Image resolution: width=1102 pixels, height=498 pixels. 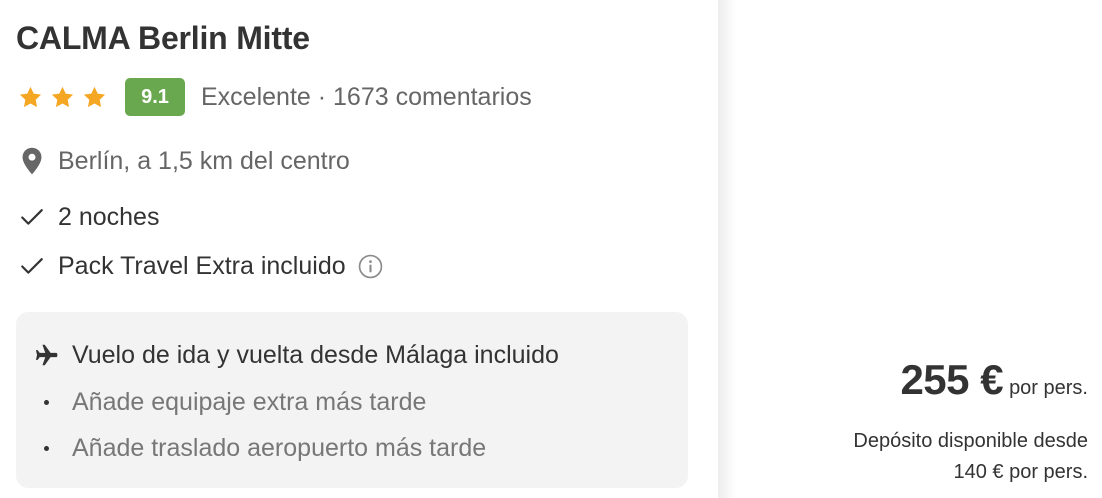 What do you see at coordinates (366, 97) in the screenshot?
I see `review-summary-text: Excelente · 1673 comentarios` at bounding box center [366, 97].